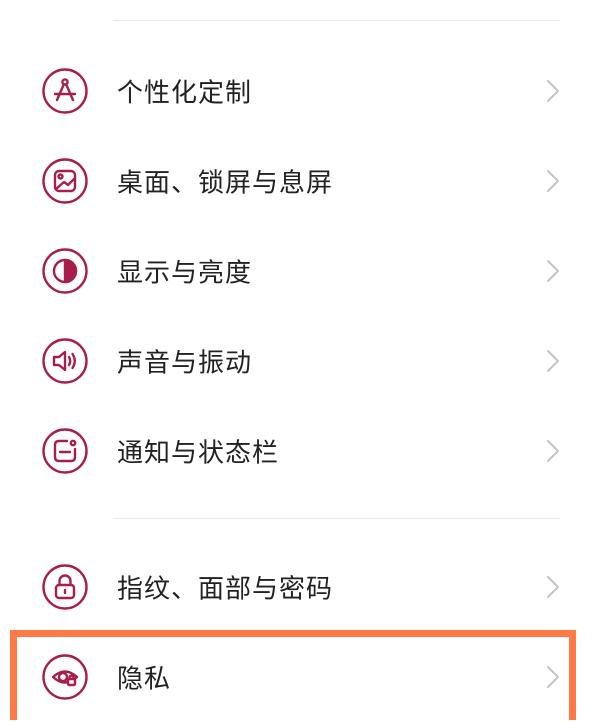  I want to click on settings-item-label: 通知与状态栏, so click(198, 453).